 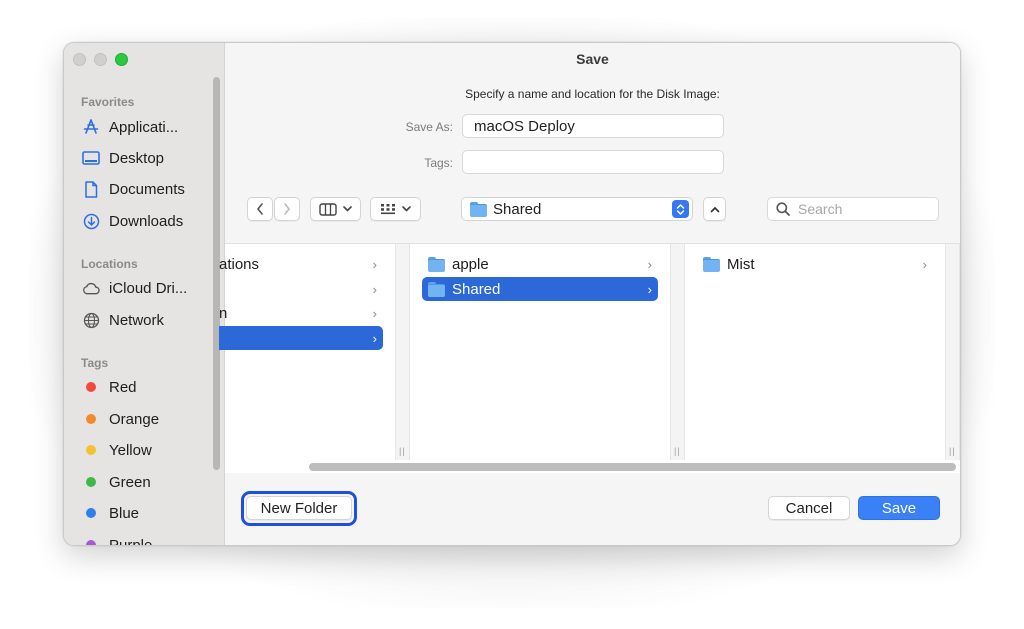 What do you see at coordinates (328, 209) in the screenshot?
I see `columns-view-icon` at bounding box center [328, 209].